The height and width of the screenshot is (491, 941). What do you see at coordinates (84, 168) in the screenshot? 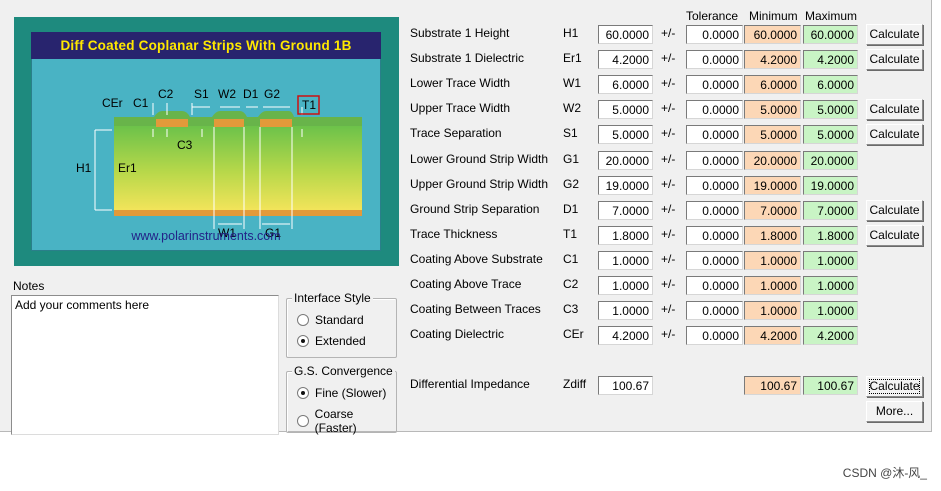
I see `label-h1: H1` at bounding box center [84, 168].